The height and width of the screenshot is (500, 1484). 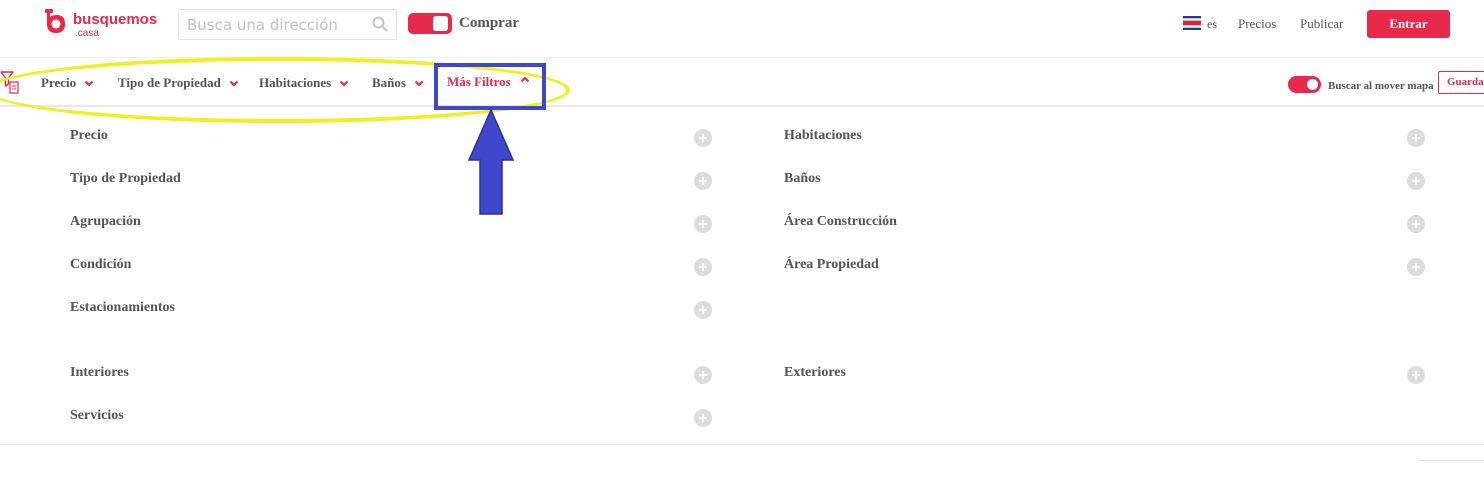 What do you see at coordinates (1212, 24) in the screenshot?
I see `language-selector: es` at bounding box center [1212, 24].